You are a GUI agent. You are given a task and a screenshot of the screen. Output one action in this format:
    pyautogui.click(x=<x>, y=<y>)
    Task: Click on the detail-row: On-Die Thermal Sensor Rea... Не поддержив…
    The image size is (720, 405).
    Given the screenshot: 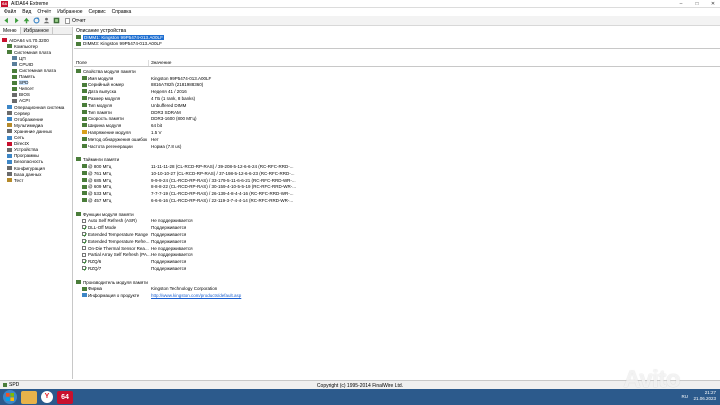 What is the action you would take?
    pyautogui.click(x=397, y=248)
    